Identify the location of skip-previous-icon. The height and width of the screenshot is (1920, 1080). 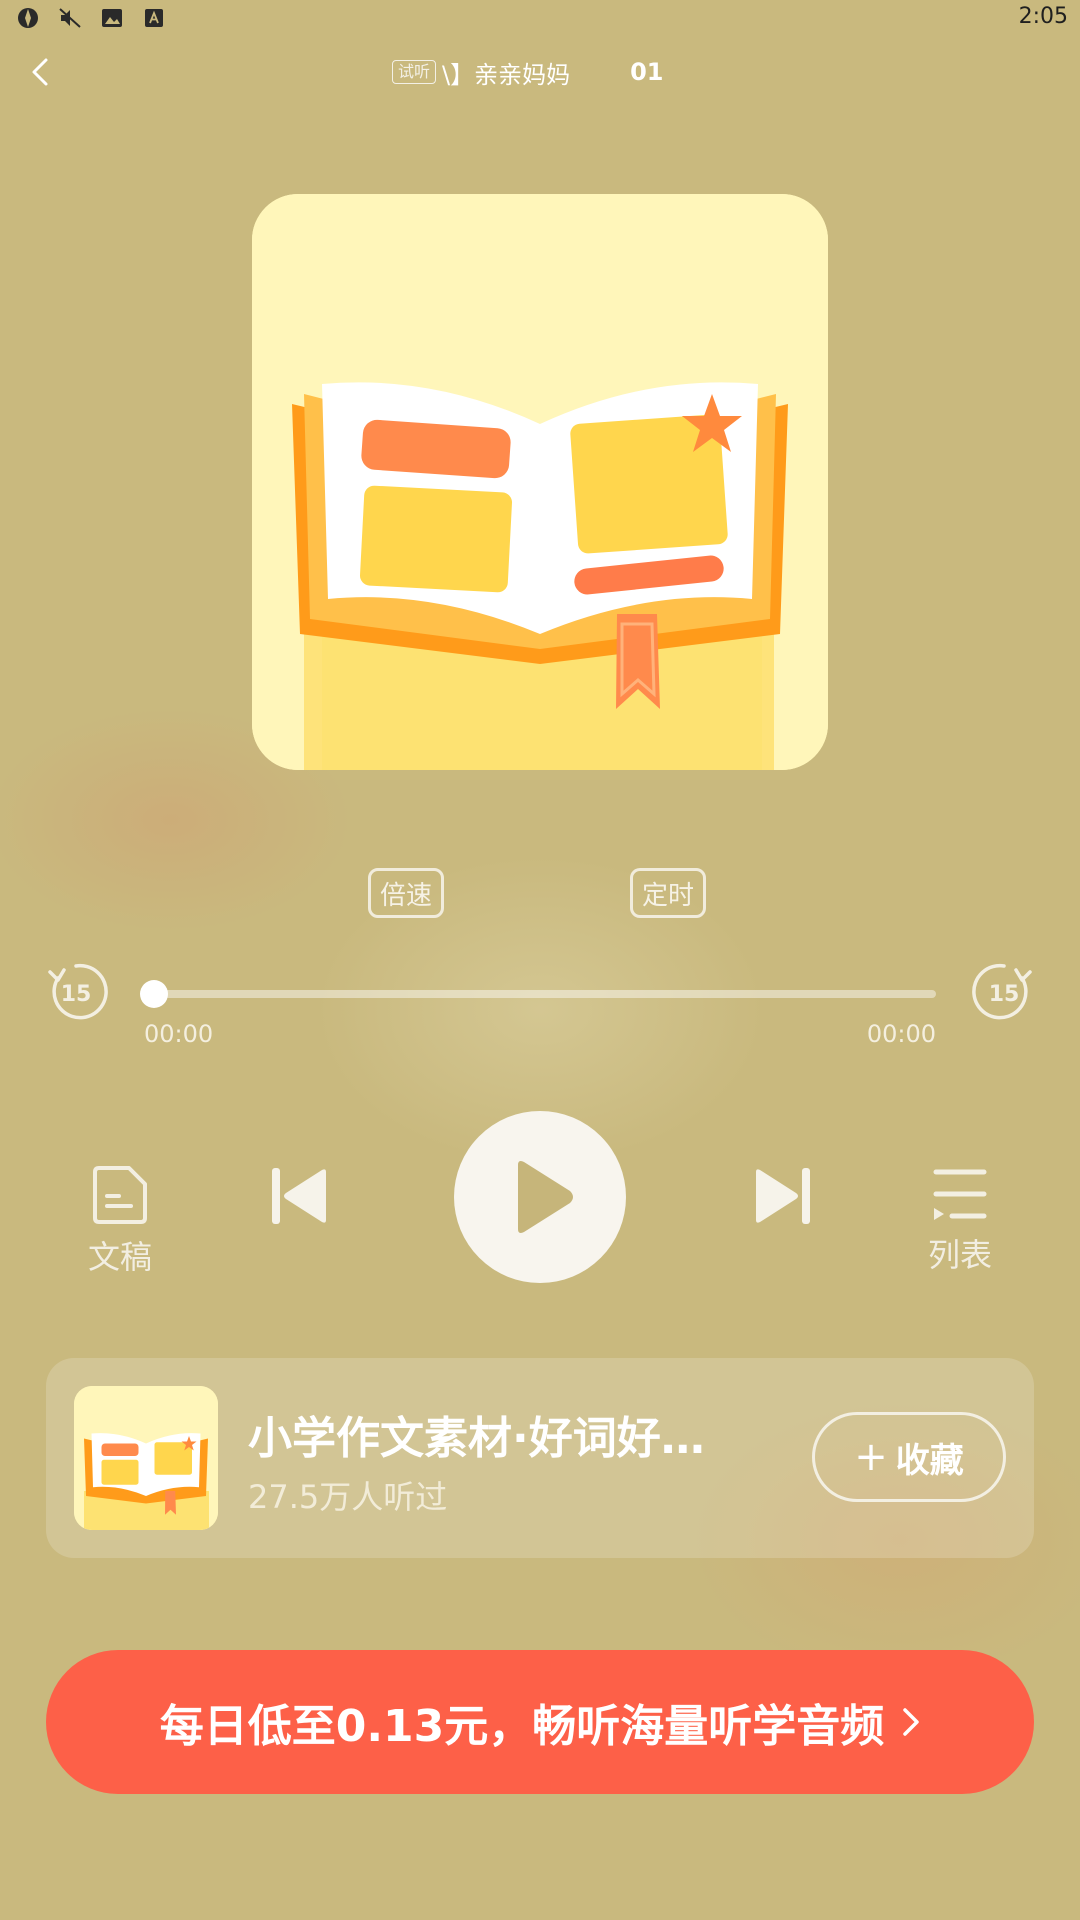
(299, 1196).